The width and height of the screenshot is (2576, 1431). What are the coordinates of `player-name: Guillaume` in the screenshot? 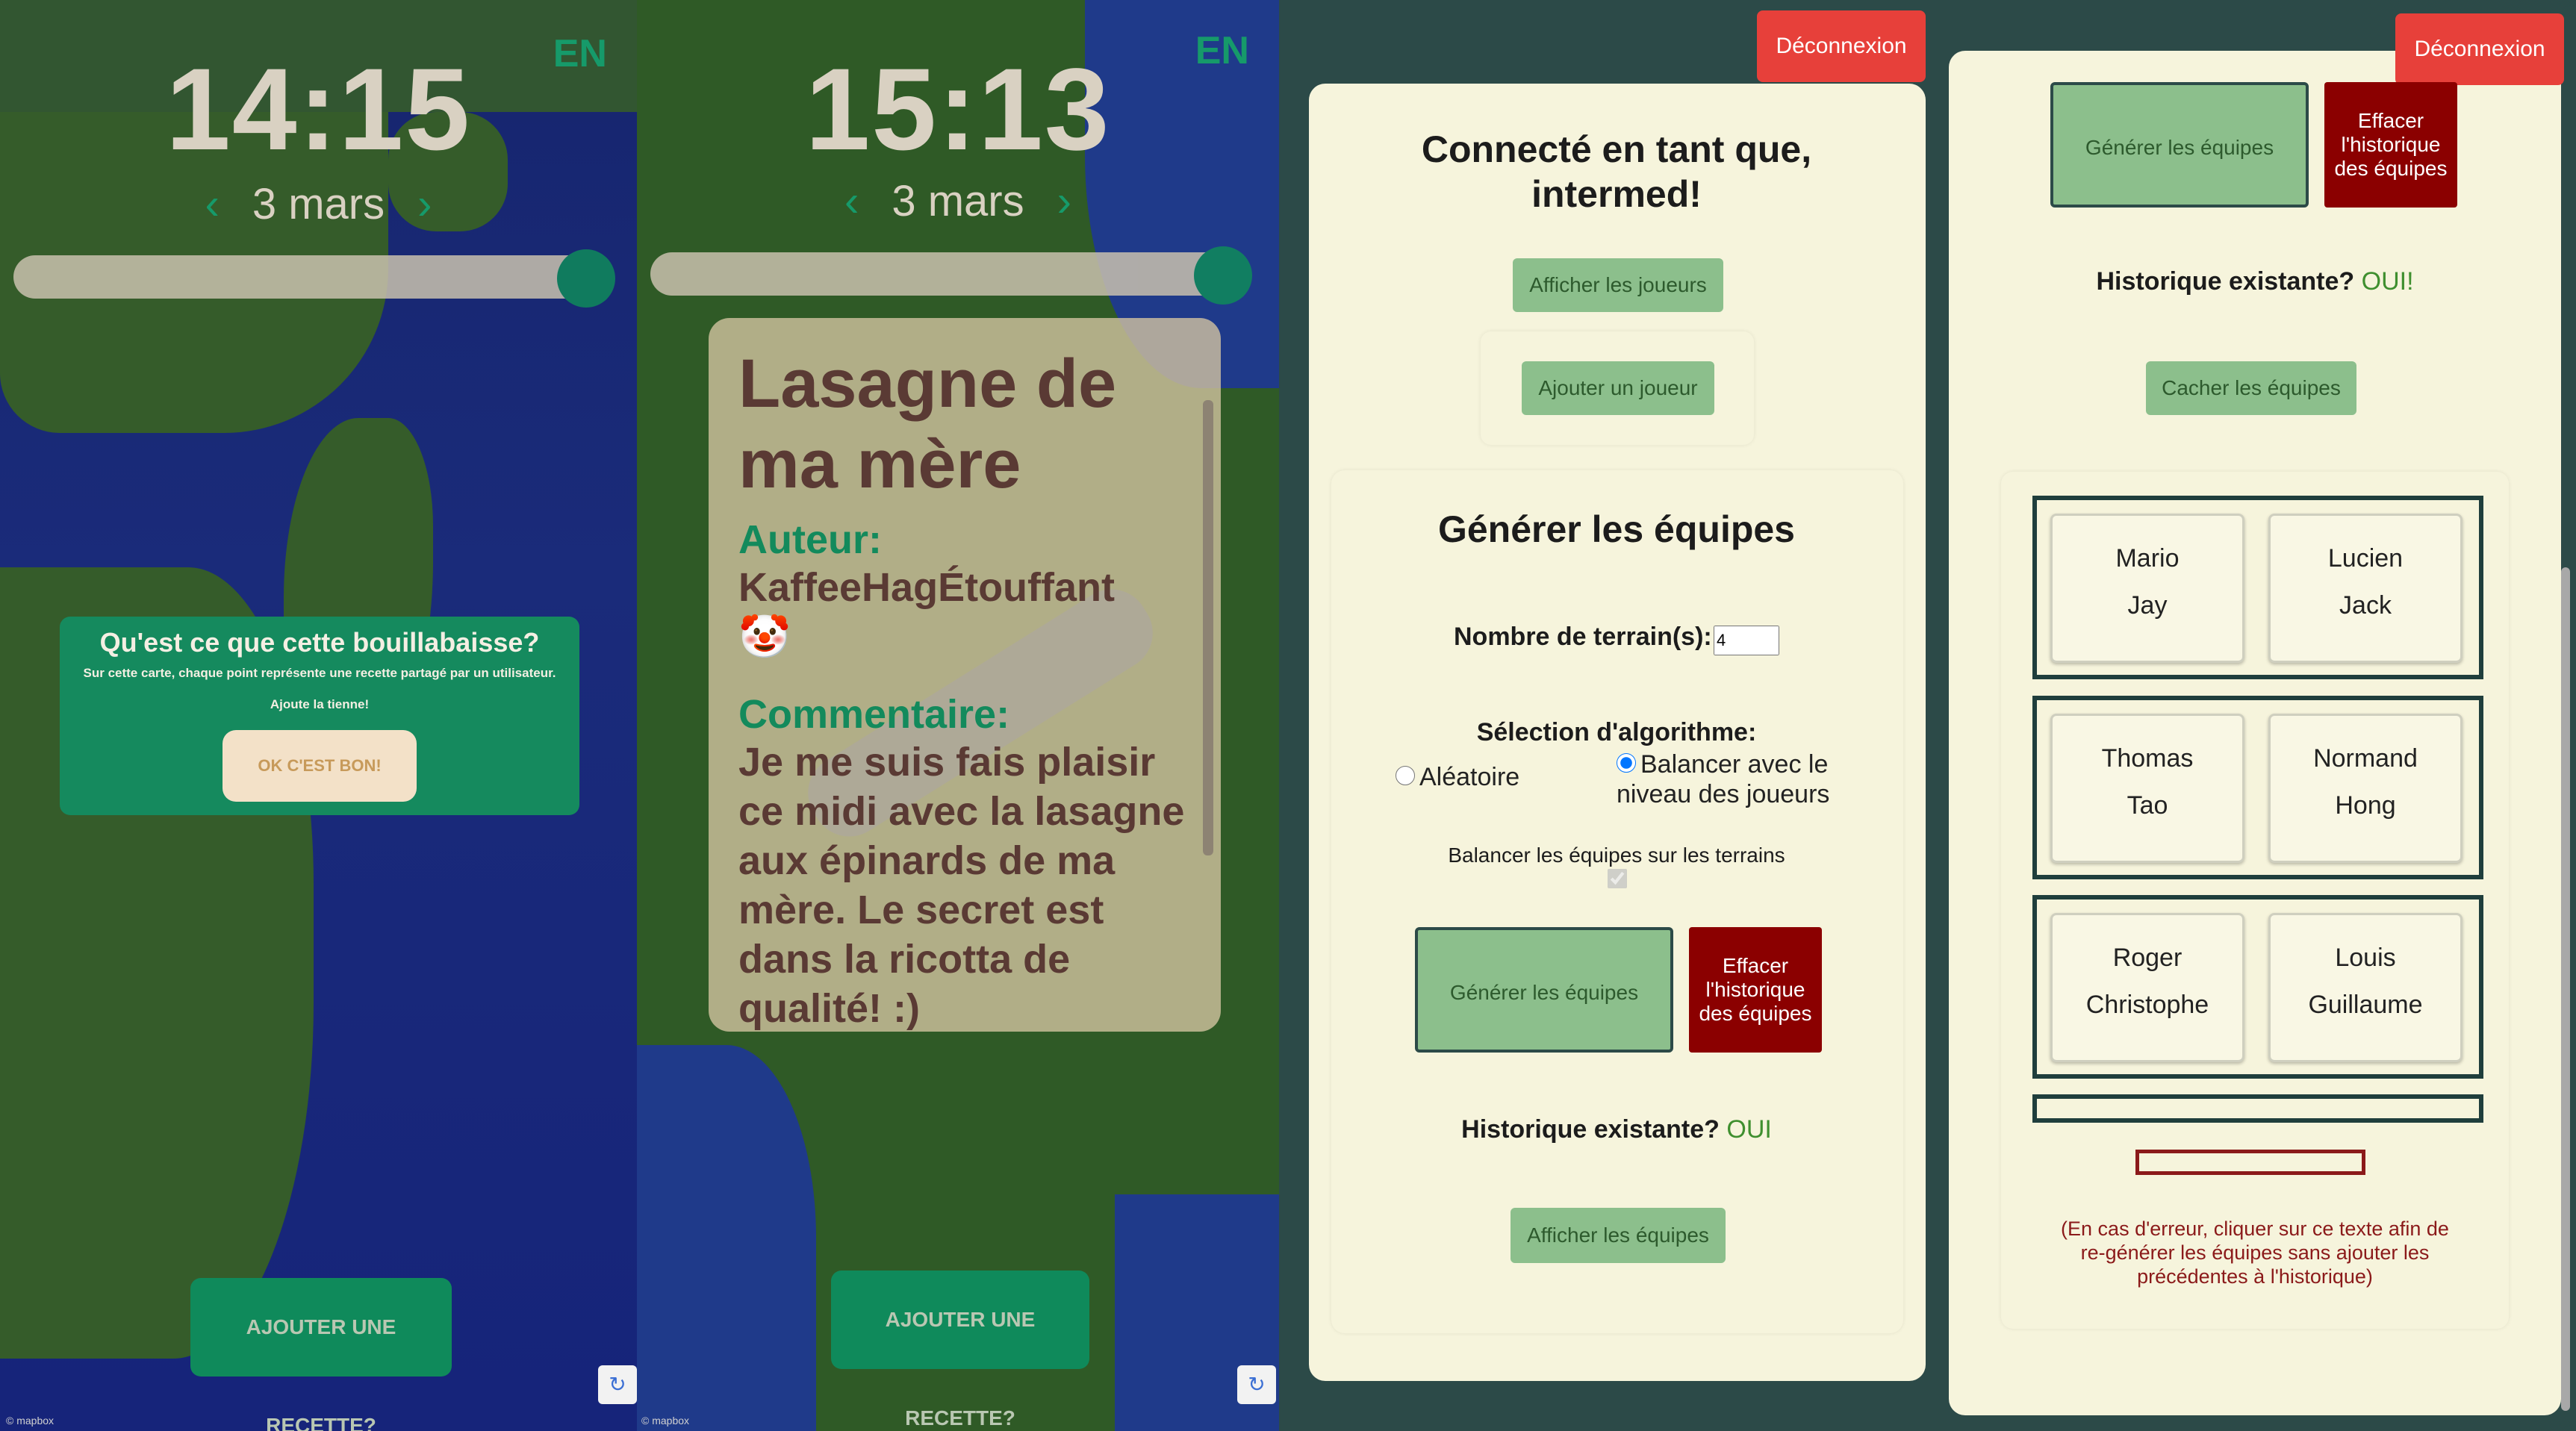 It's located at (2365, 1005).